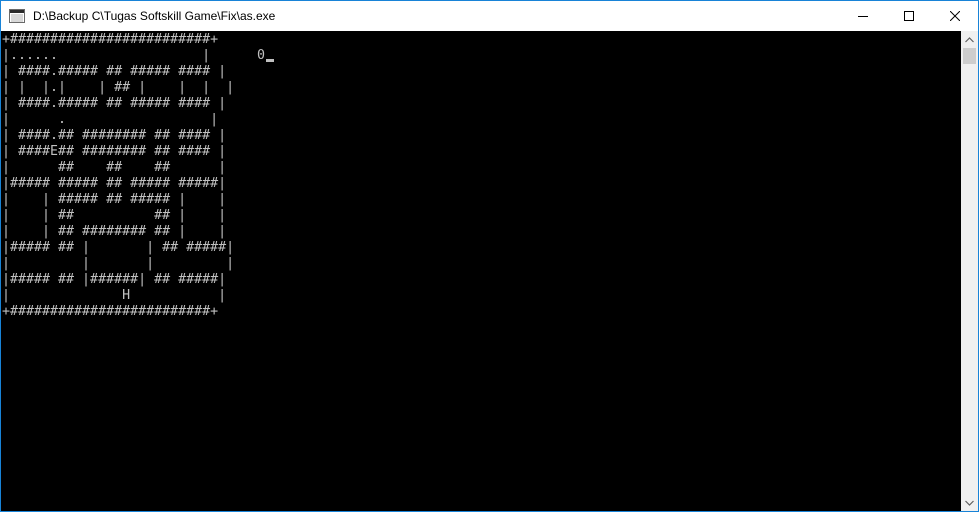 The height and width of the screenshot is (512, 979). What do you see at coordinates (270, 60) in the screenshot?
I see `text-cursor` at bounding box center [270, 60].